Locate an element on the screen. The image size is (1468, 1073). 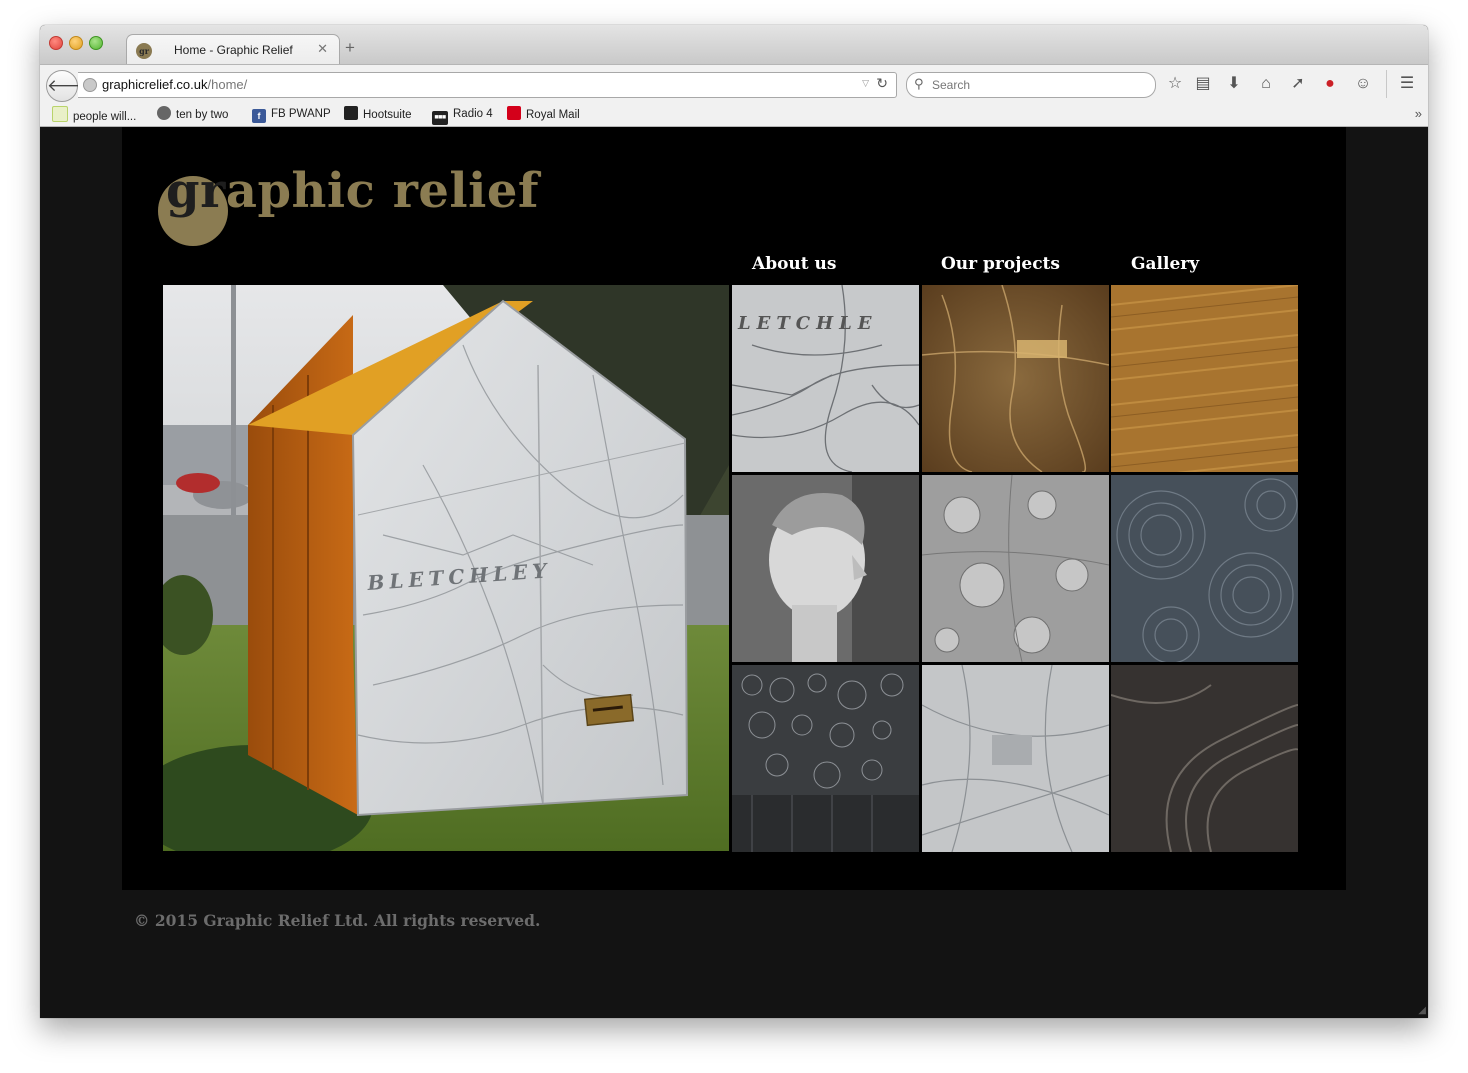
reload-icon: ↻ is located at coordinates (882, 83).